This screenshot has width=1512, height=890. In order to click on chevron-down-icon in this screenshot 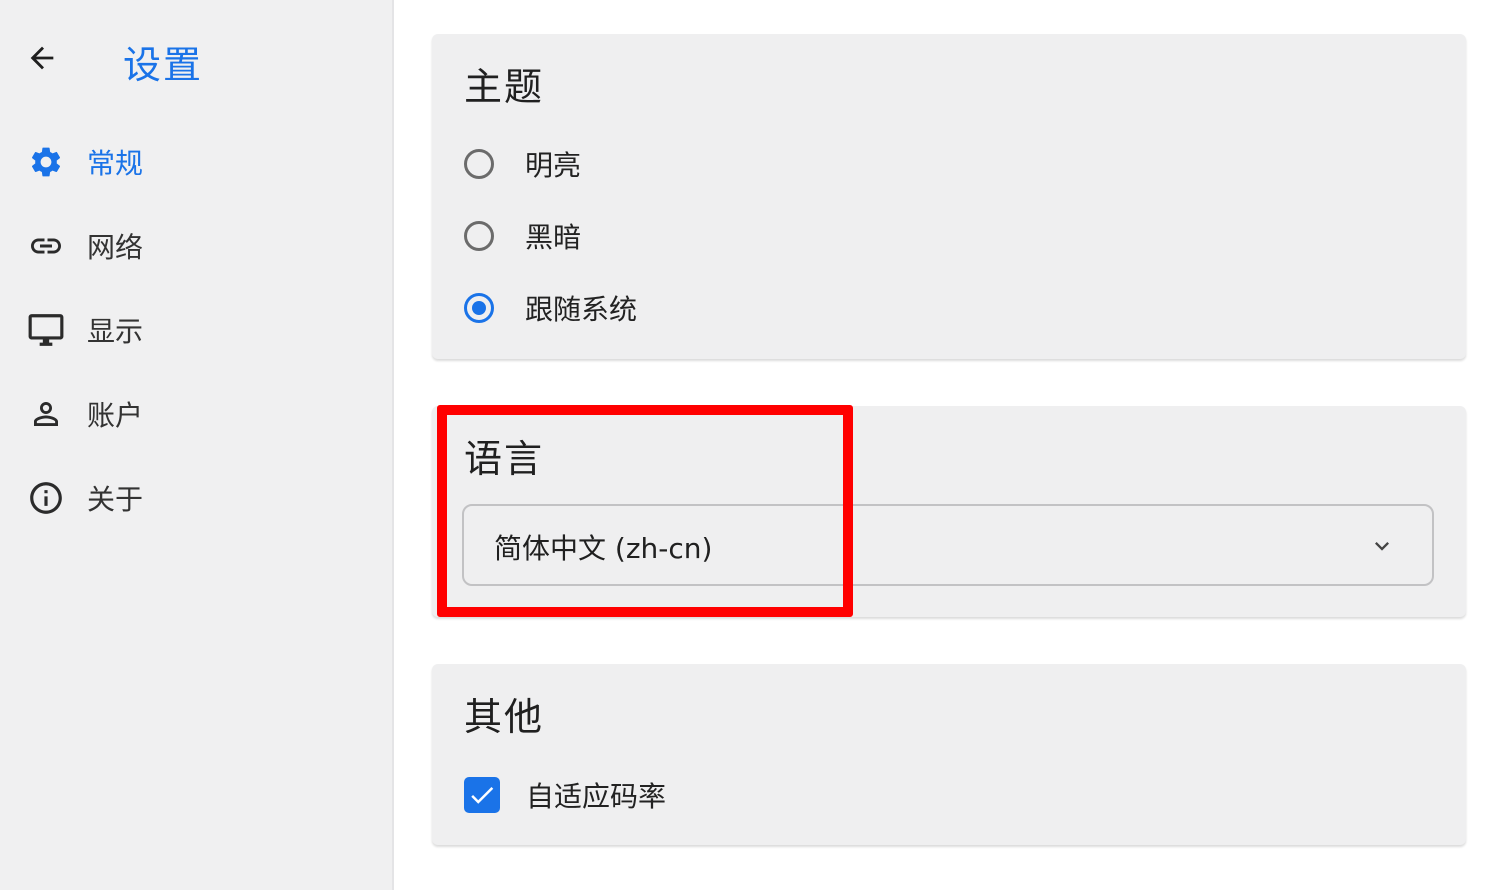, I will do `click(1382, 546)`.